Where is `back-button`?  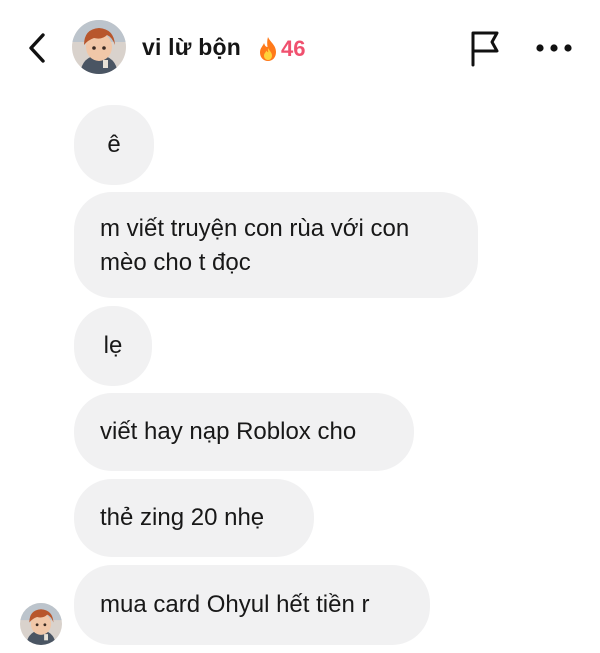 back-button is located at coordinates (37, 48).